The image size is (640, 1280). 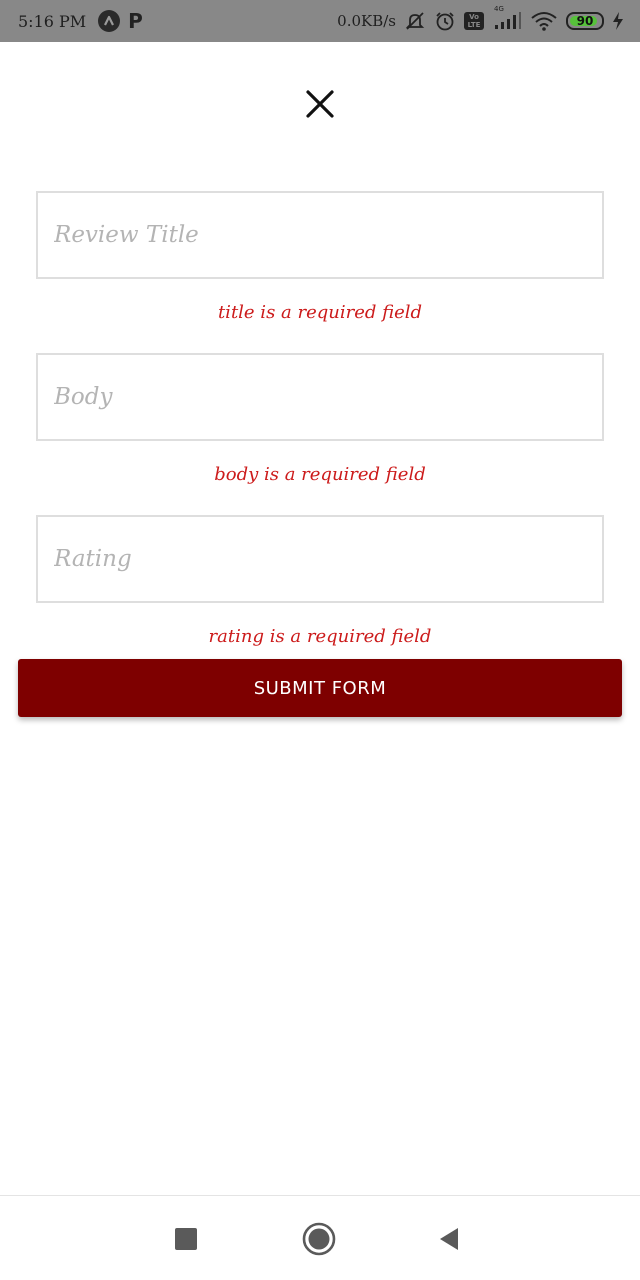 What do you see at coordinates (366, 21) in the screenshot?
I see `status-network-speed: 0.0KB/s` at bounding box center [366, 21].